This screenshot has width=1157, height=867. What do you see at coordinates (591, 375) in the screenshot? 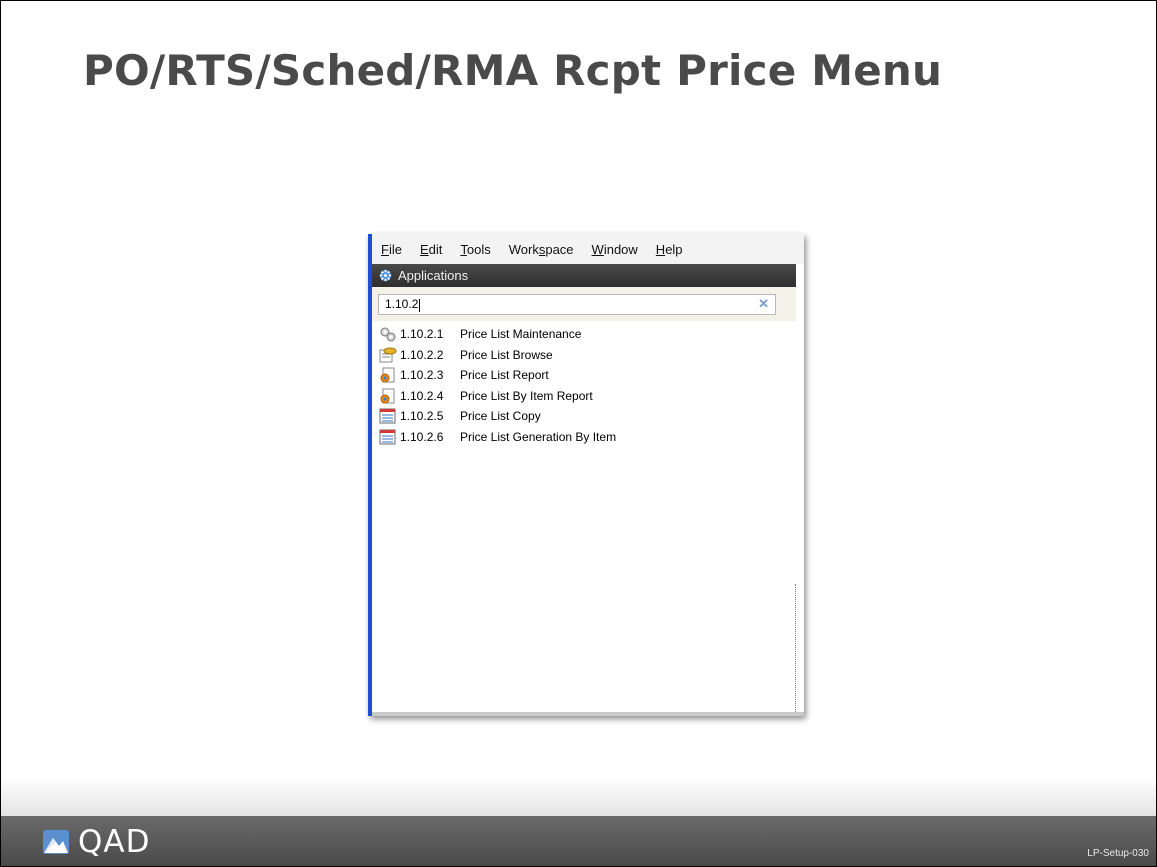
I see `list-item: 1.10.2.3 Price List Report` at bounding box center [591, 375].